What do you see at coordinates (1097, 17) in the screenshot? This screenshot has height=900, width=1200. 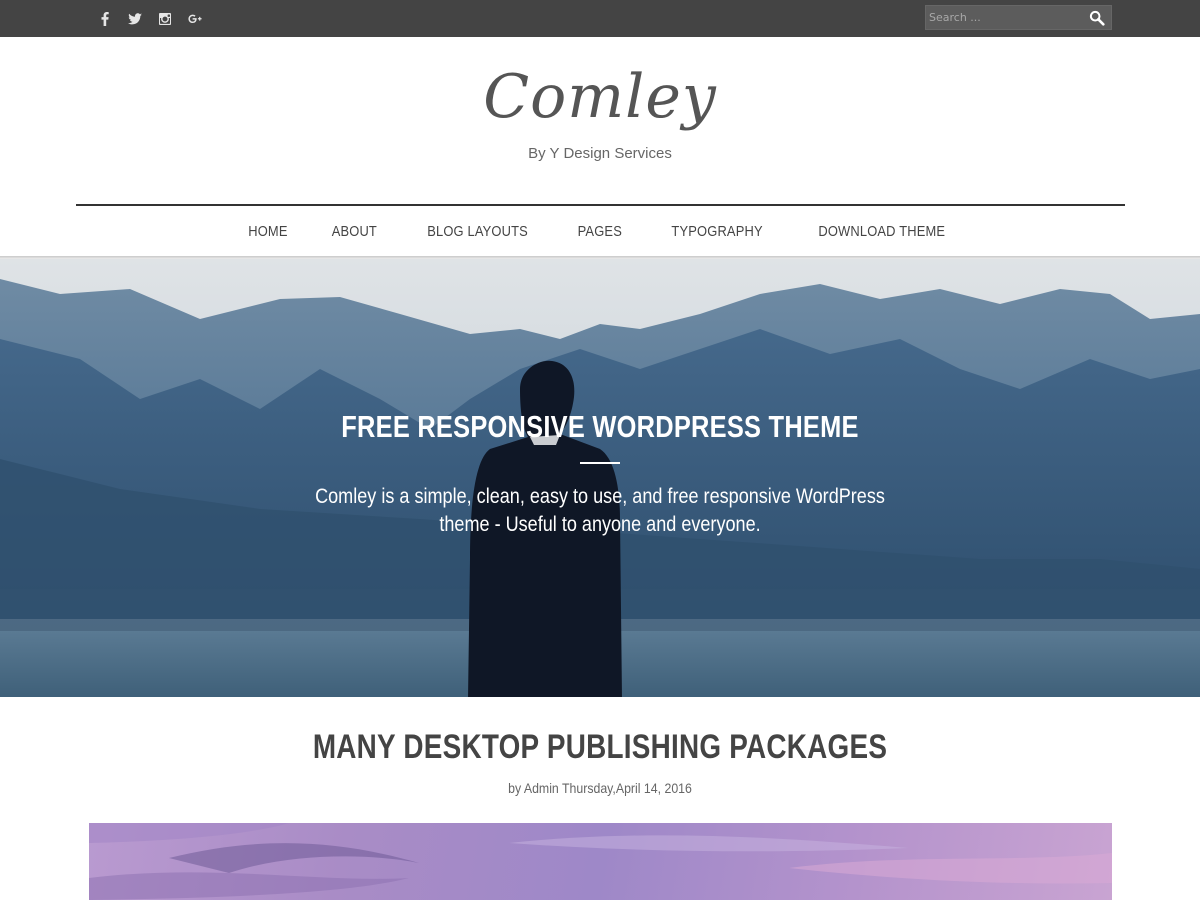 I see `search-icon` at bounding box center [1097, 17].